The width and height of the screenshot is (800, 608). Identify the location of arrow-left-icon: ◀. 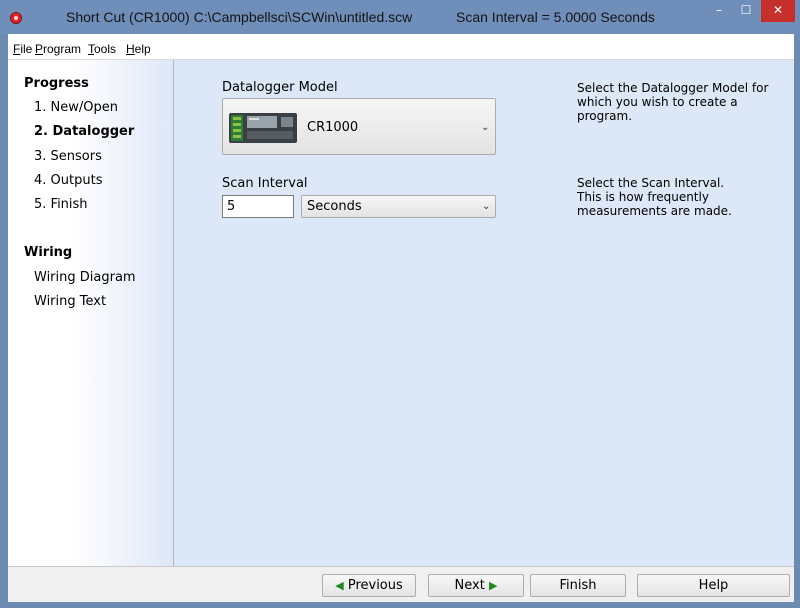
(339, 585).